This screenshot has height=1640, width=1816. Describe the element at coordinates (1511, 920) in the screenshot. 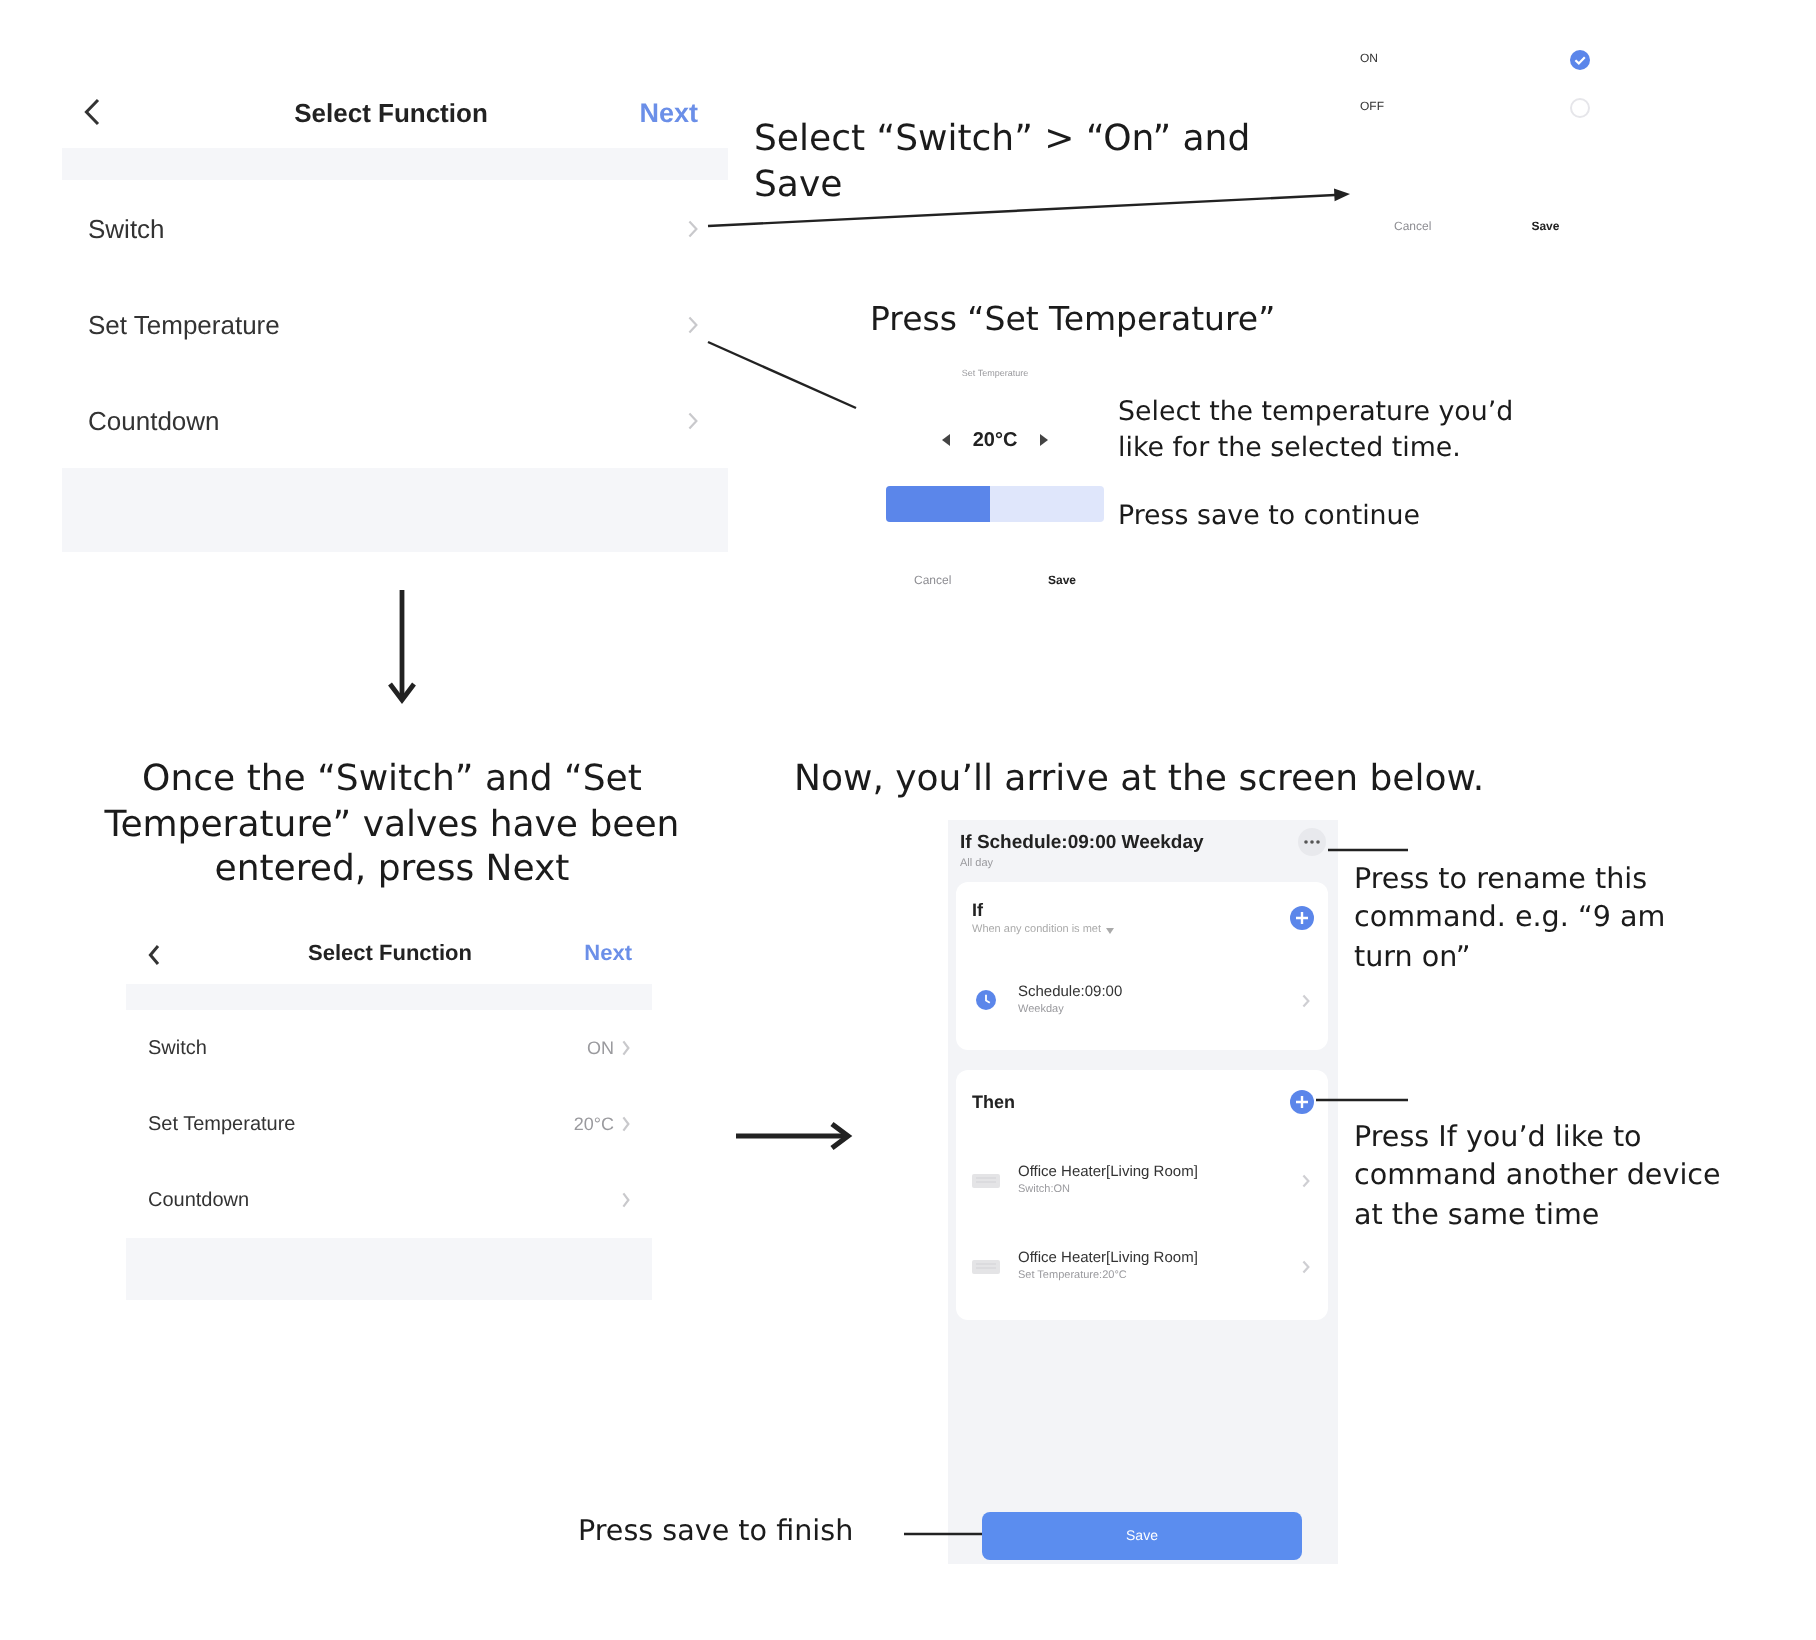

I see `callout-text: Press to rename this command. e.g. “9 am turn on”` at that location.